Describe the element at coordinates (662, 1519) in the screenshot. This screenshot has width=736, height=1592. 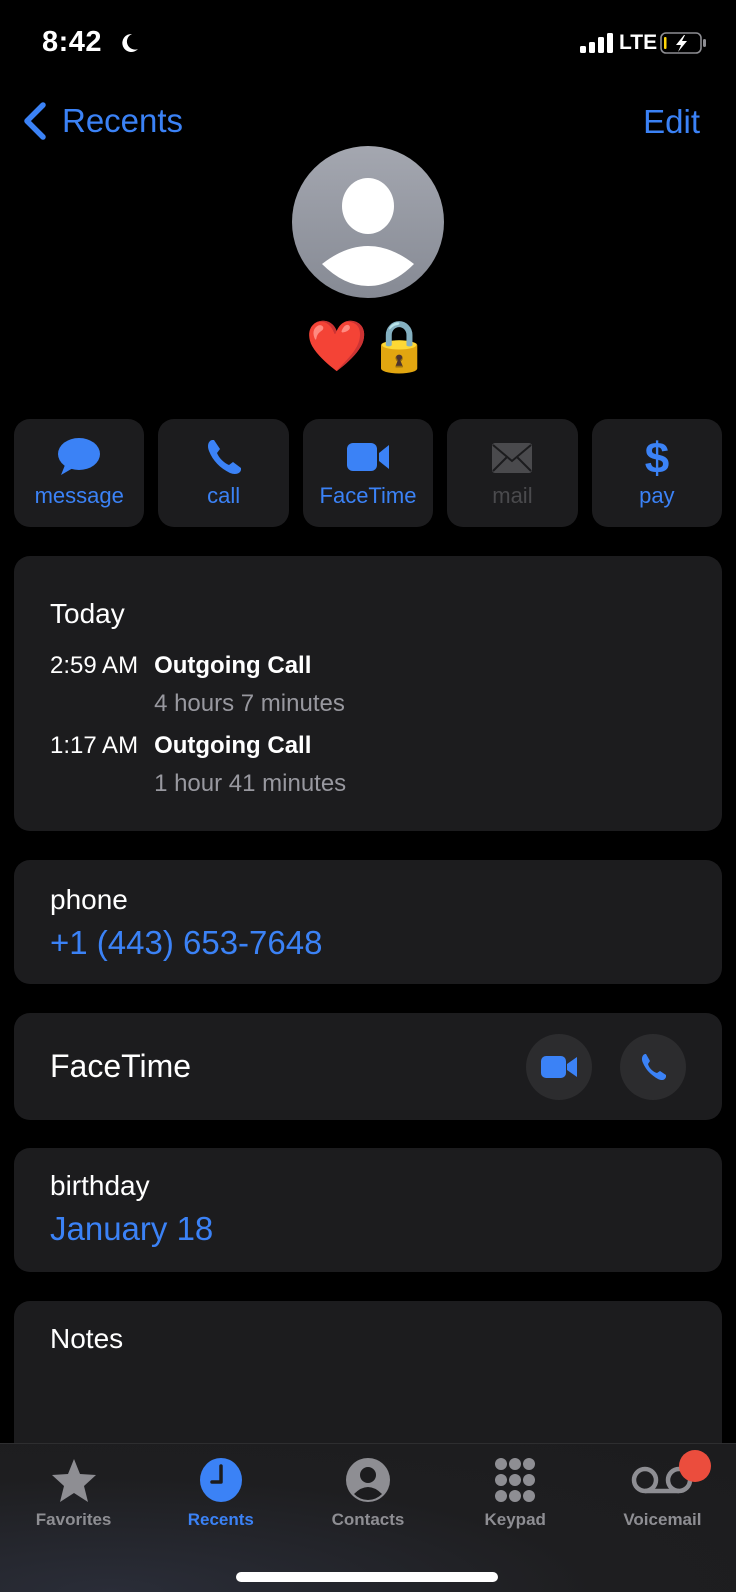
I see `tab-label: Voicemail` at that location.